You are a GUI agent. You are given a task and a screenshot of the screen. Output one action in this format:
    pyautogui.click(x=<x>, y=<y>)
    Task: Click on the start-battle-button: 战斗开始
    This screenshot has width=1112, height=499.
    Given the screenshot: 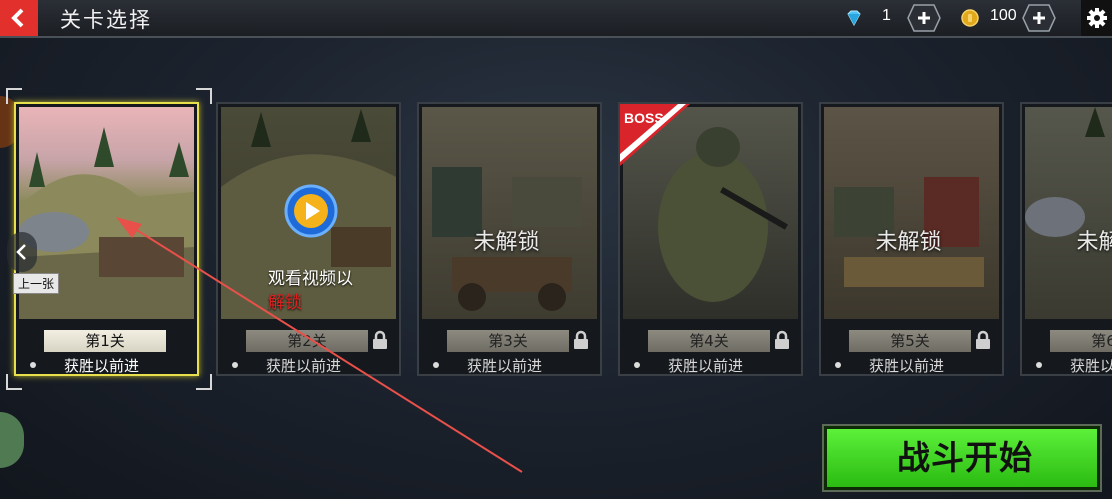 What is the action you would take?
    pyautogui.click(x=962, y=458)
    